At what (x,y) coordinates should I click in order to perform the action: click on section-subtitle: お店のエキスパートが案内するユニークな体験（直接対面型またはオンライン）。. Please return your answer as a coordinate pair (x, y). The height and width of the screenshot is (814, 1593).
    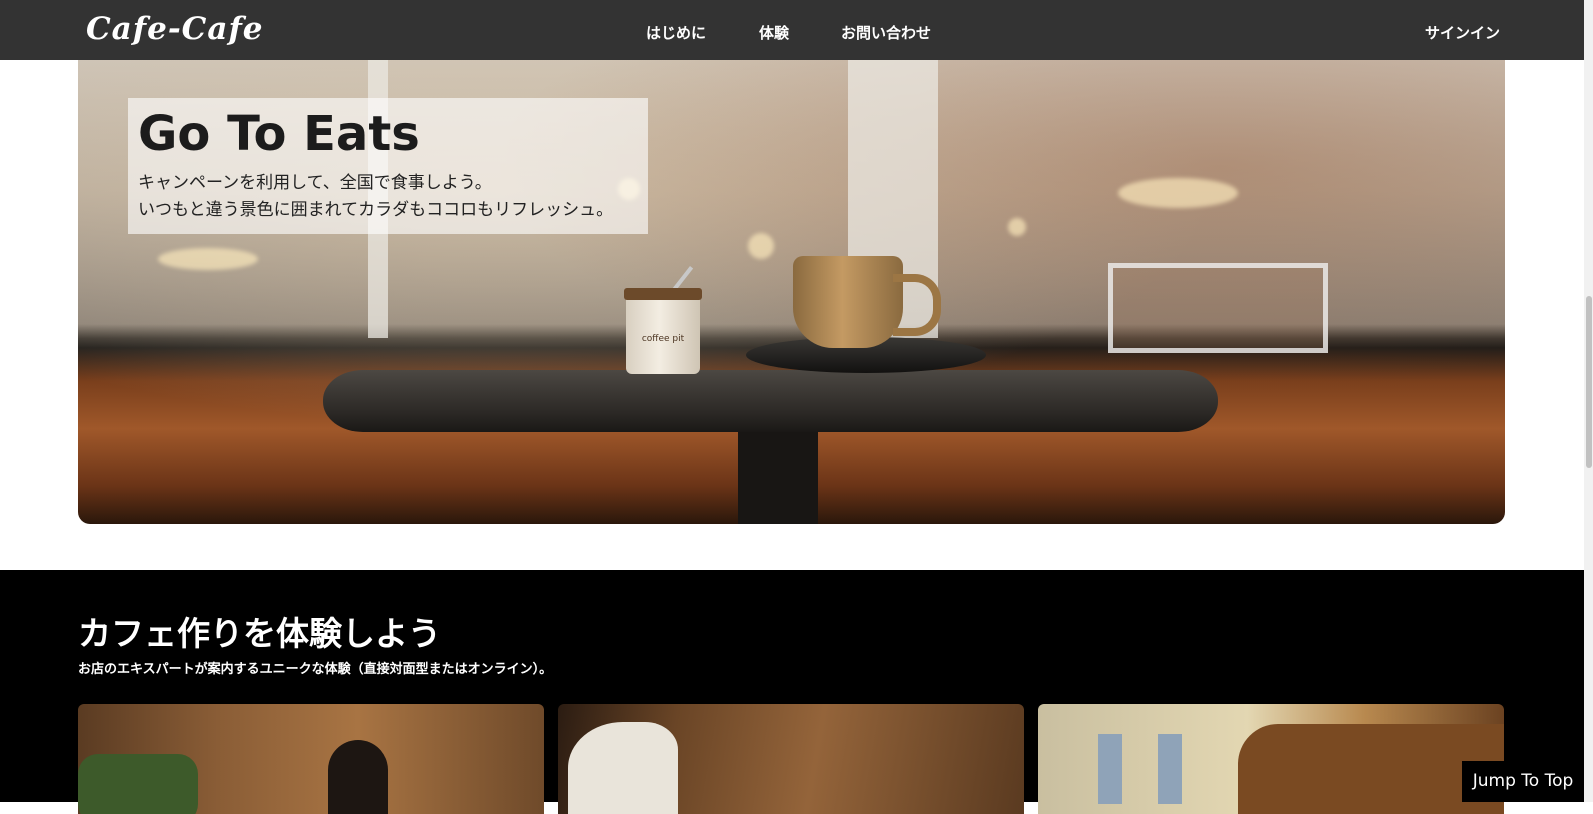
    Looking at the image, I should click on (315, 669).